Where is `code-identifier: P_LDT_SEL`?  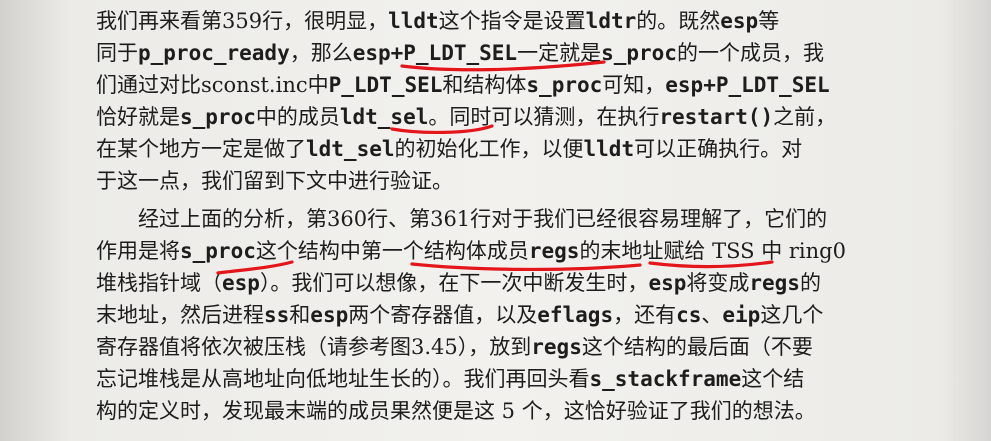 code-identifier: P_LDT_SEL is located at coordinates (385, 85).